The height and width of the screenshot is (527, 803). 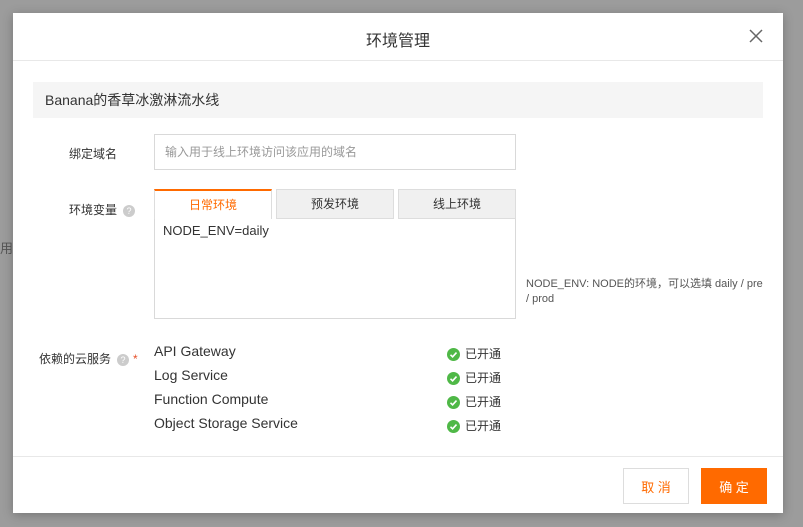 What do you see at coordinates (398, 484) in the screenshot?
I see `dialog-footer: 取 消 确 定` at bounding box center [398, 484].